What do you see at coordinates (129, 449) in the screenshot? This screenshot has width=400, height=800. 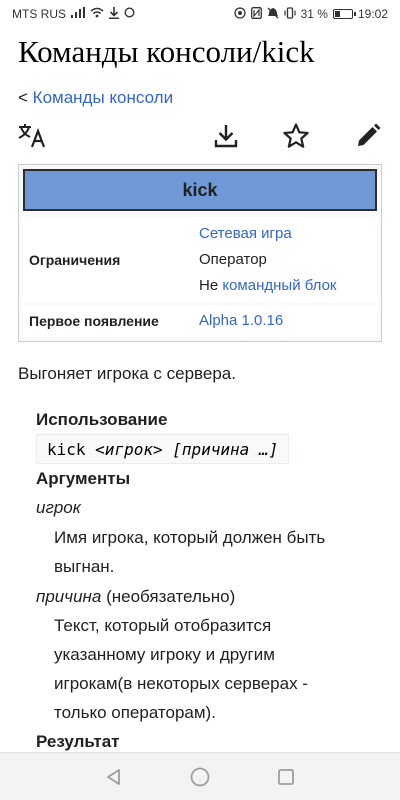 I see `usage-arg-player: <игрок>` at bounding box center [129, 449].